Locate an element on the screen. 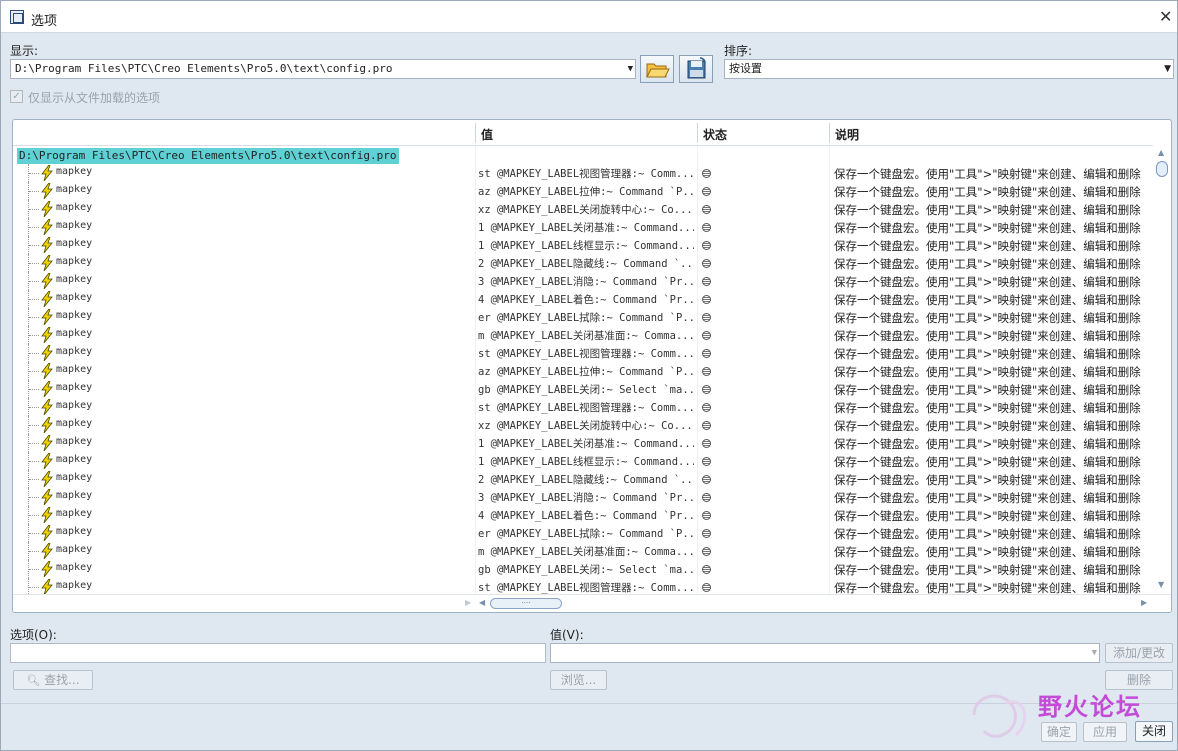 The width and height of the screenshot is (1178, 751). column-header-description: 说明 is located at coordinates (847, 134).